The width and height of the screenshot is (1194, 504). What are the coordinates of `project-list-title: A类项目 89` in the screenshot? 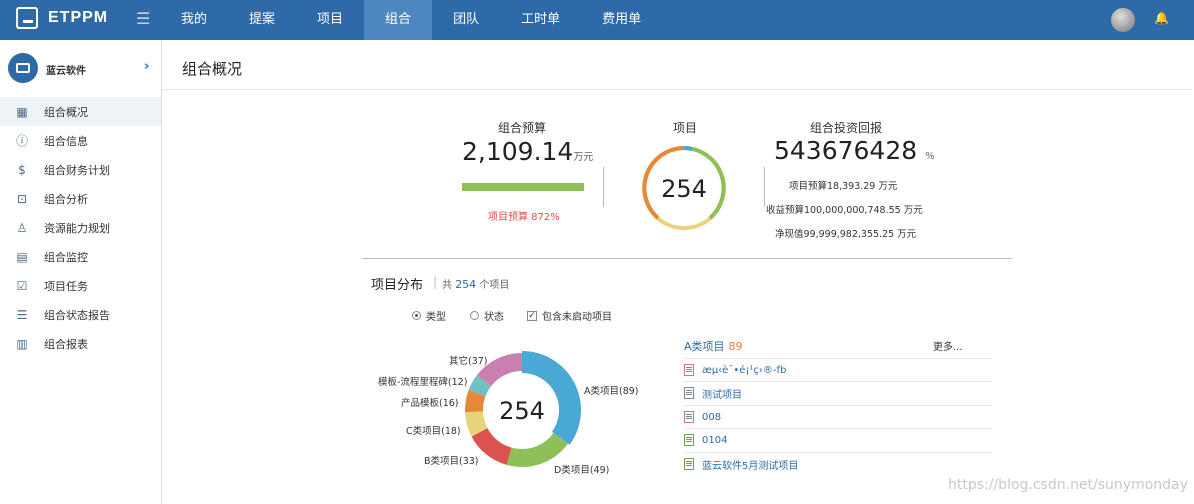 It's located at (713, 346).